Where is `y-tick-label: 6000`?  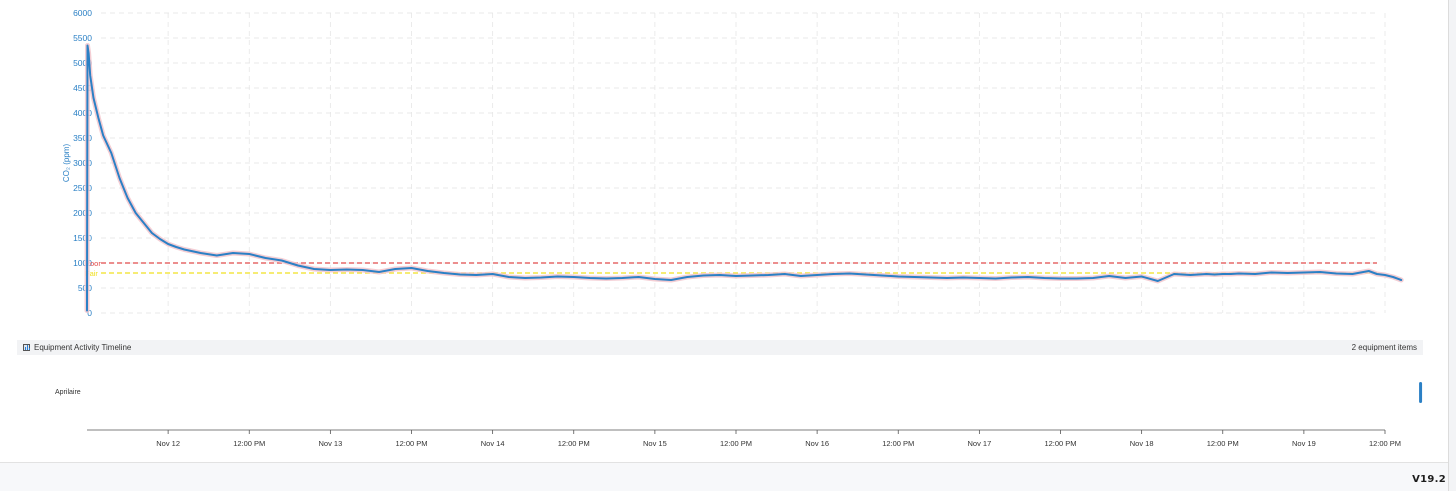
y-tick-label: 6000 is located at coordinates (82, 13).